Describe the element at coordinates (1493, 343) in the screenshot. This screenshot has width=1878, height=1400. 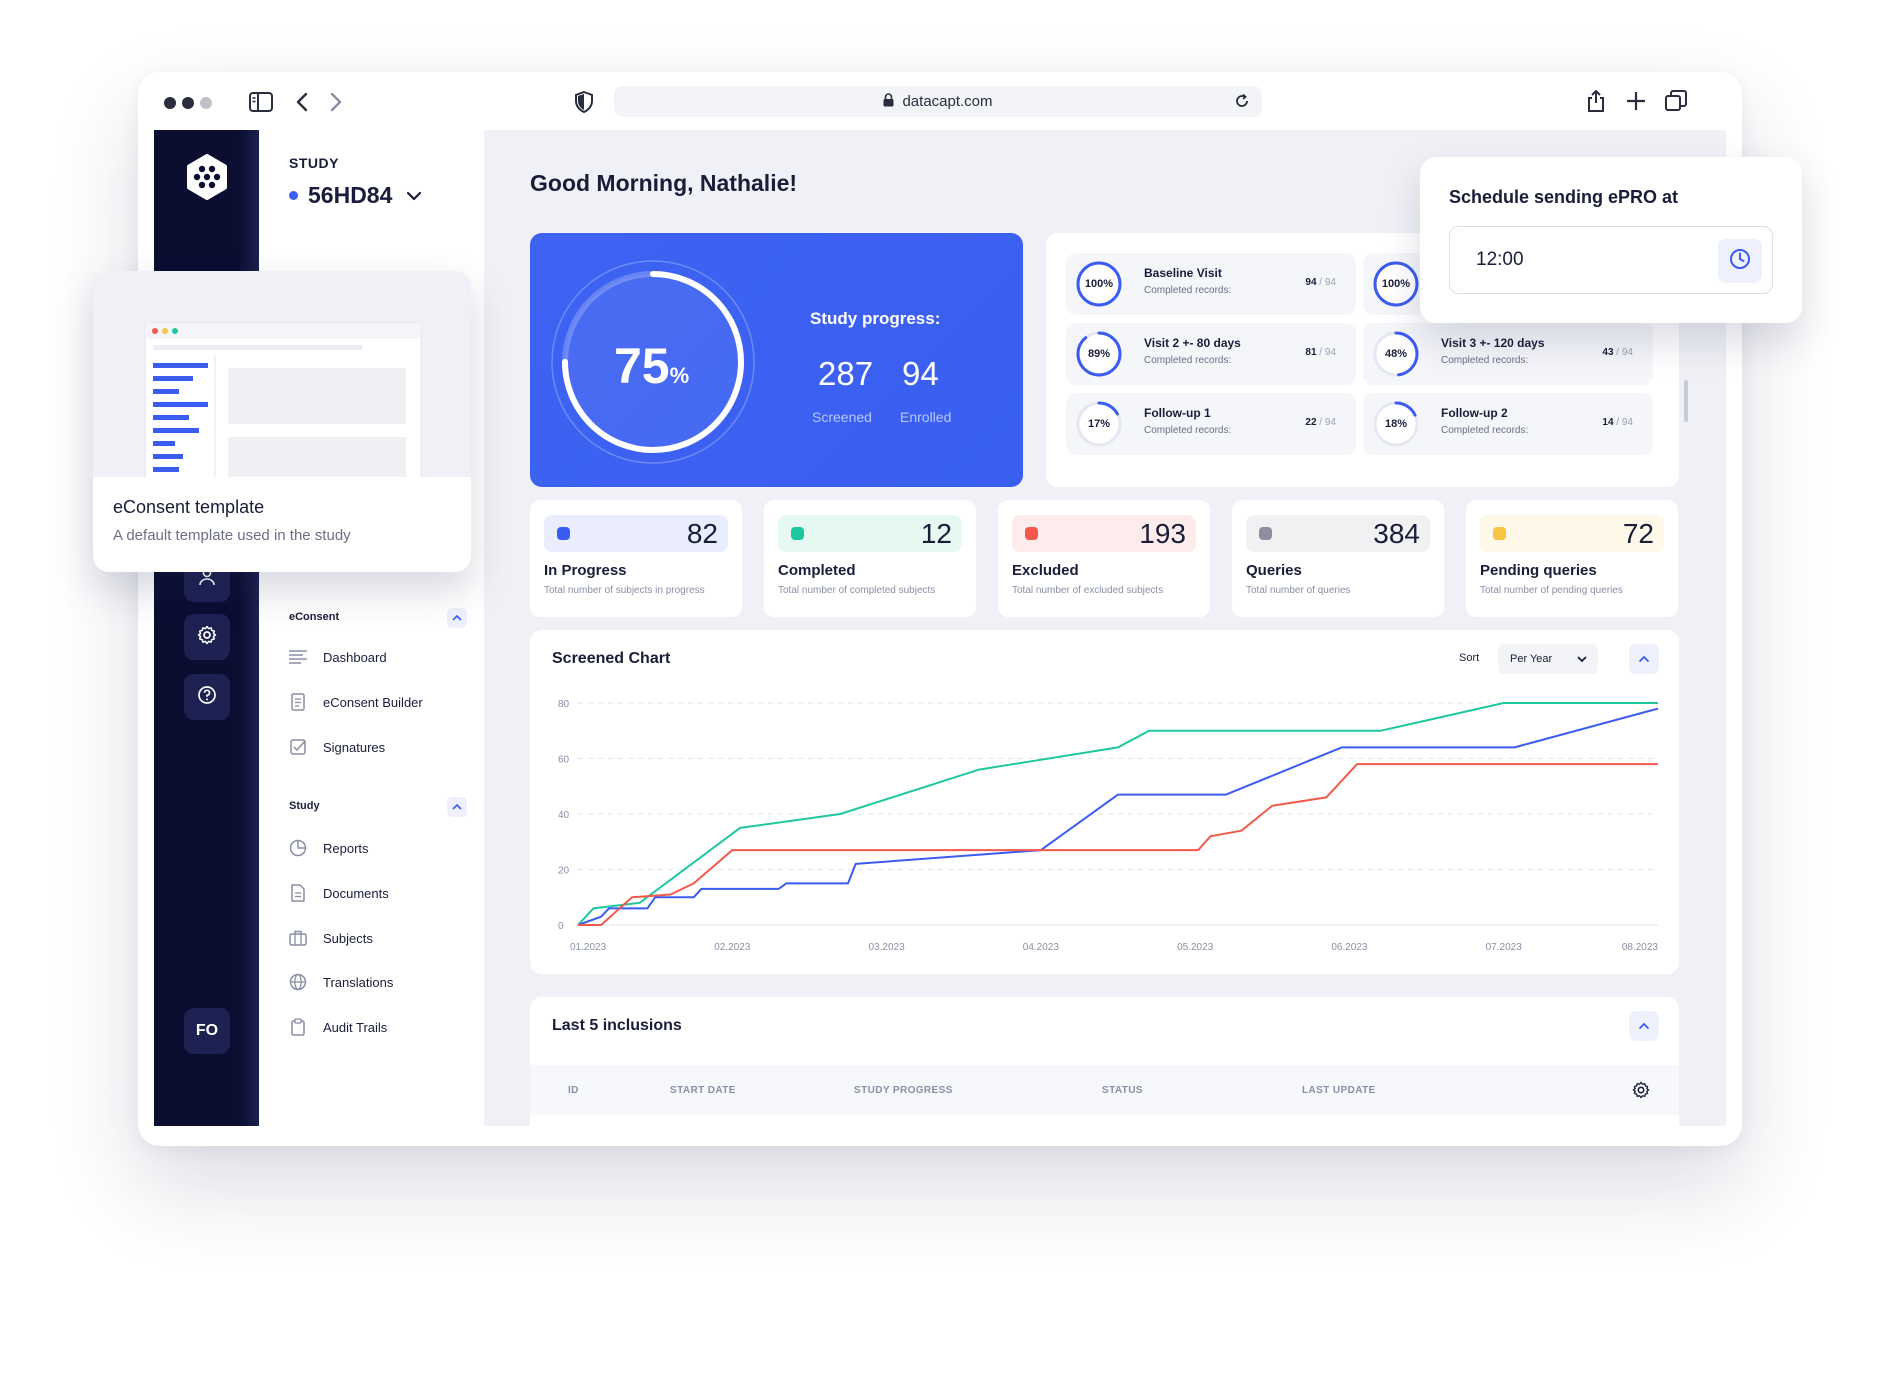
I see `visit-name: Visit 3 +- 120 days` at that location.